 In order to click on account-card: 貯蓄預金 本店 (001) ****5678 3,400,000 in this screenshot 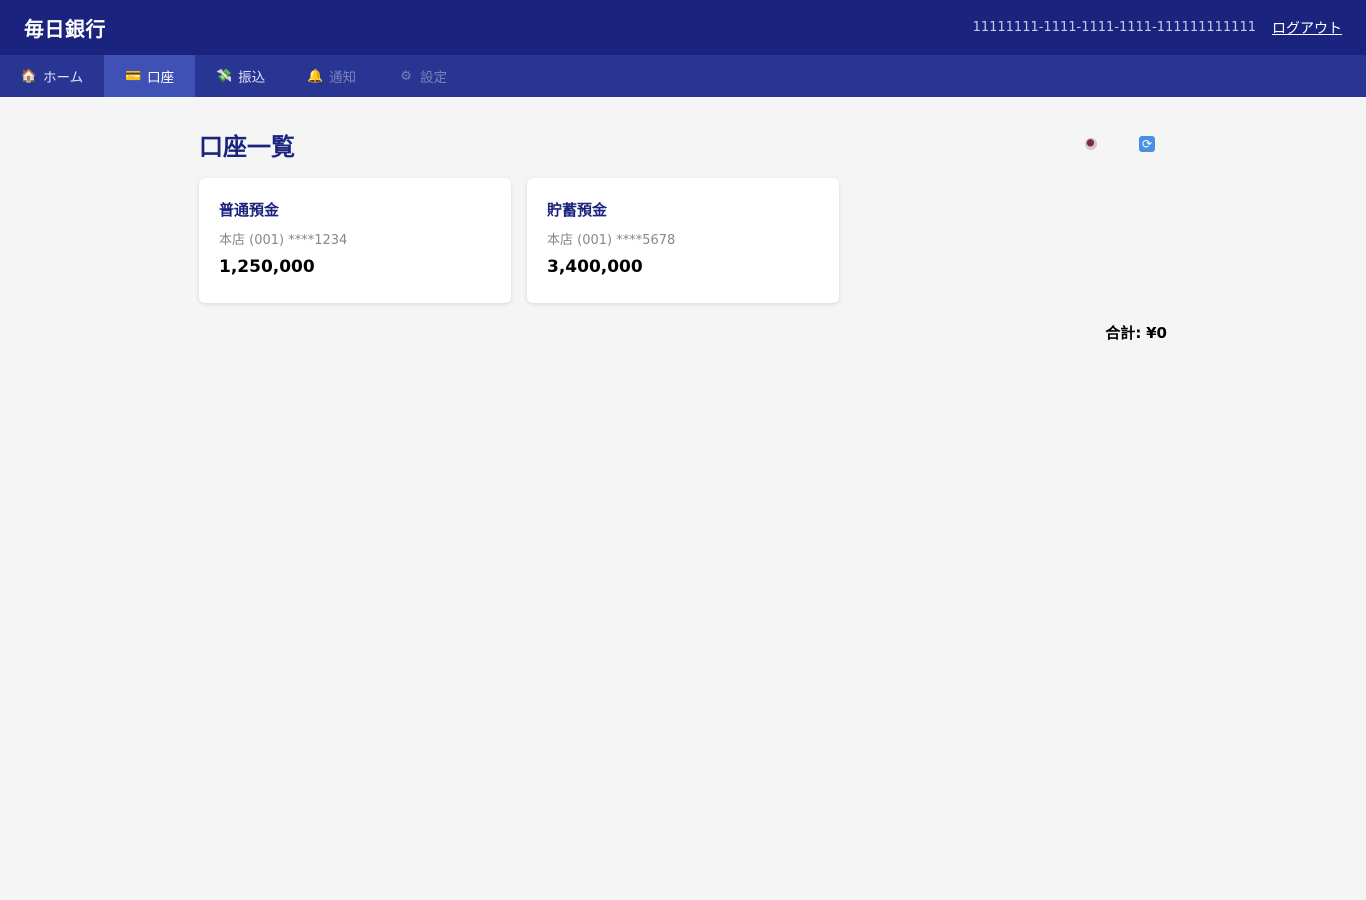, I will do `click(683, 240)`.